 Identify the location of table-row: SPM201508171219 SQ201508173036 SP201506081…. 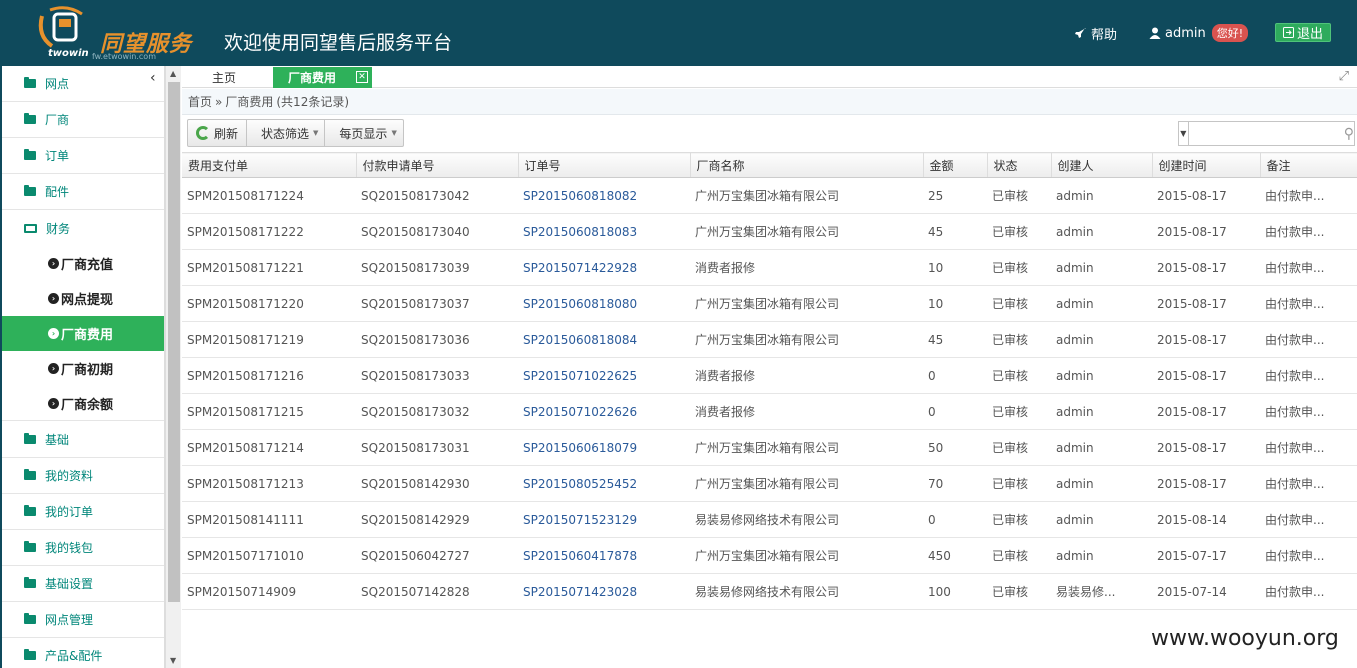
(769, 339).